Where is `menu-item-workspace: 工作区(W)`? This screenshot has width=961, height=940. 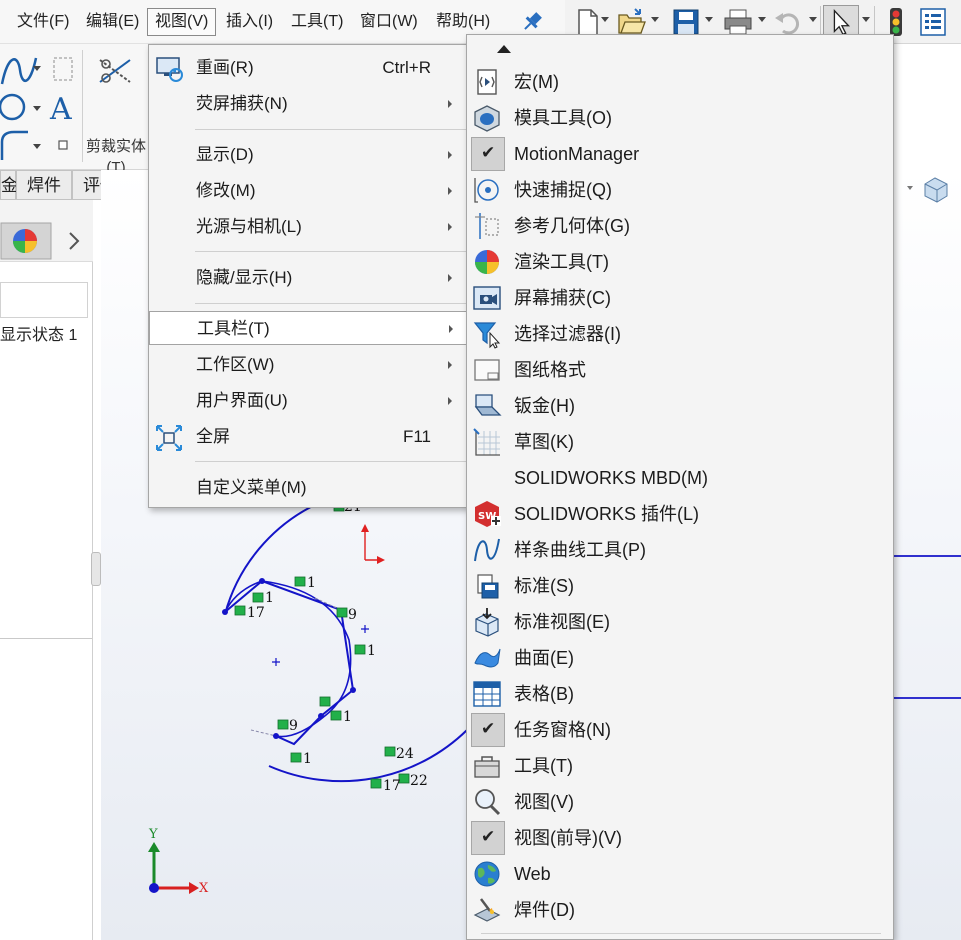
menu-item-workspace: 工作区(W) is located at coordinates (309, 365).